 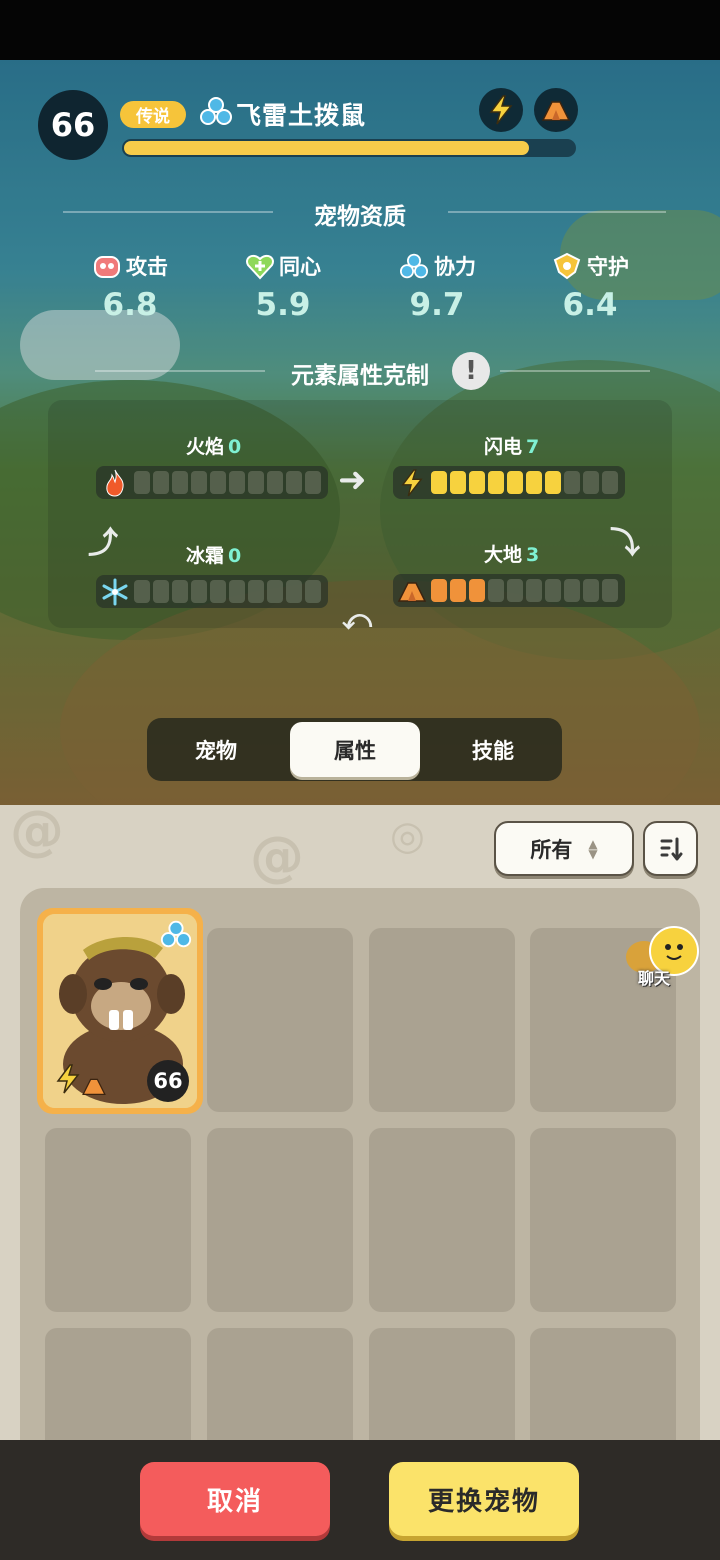 What do you see at coordinates (360, 1500) in the screenshot?
I see `action-bar` at bounding box center [360, 1500].